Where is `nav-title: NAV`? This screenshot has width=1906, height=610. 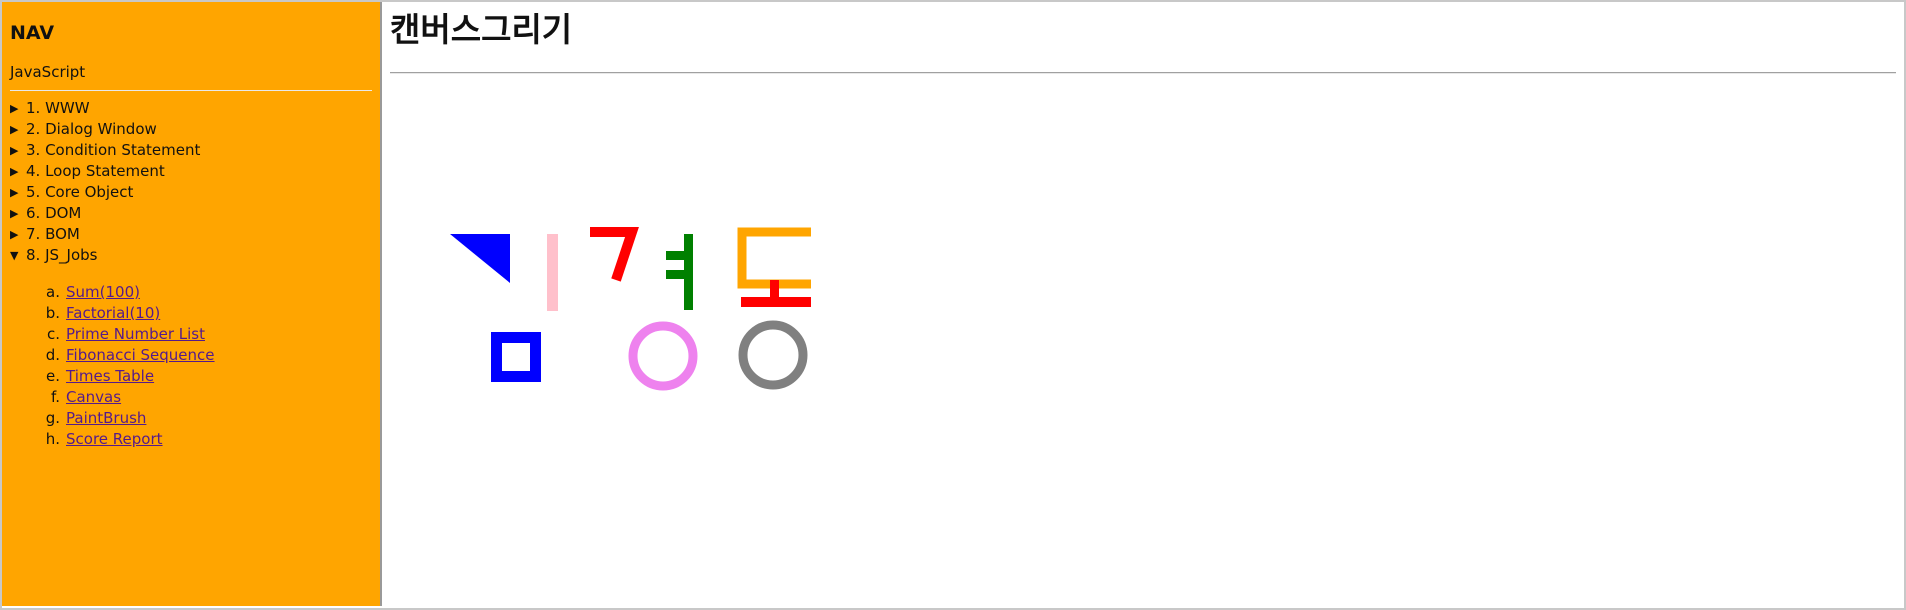
nav-title: NAV is located at coordinates (32, 33).